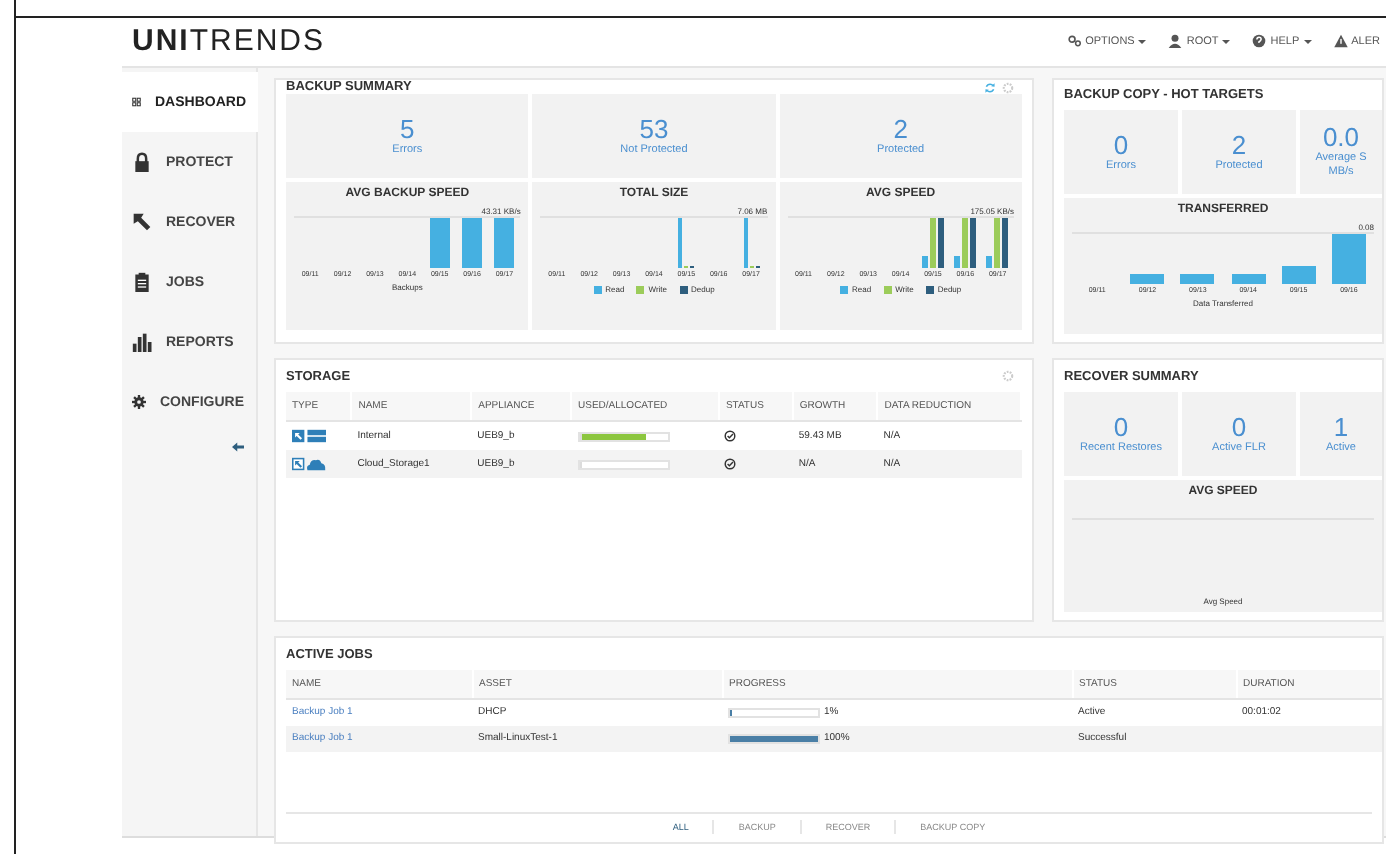 The image size is (1386, 854). I want to click on bar-chart-icon, so click(142, 342).